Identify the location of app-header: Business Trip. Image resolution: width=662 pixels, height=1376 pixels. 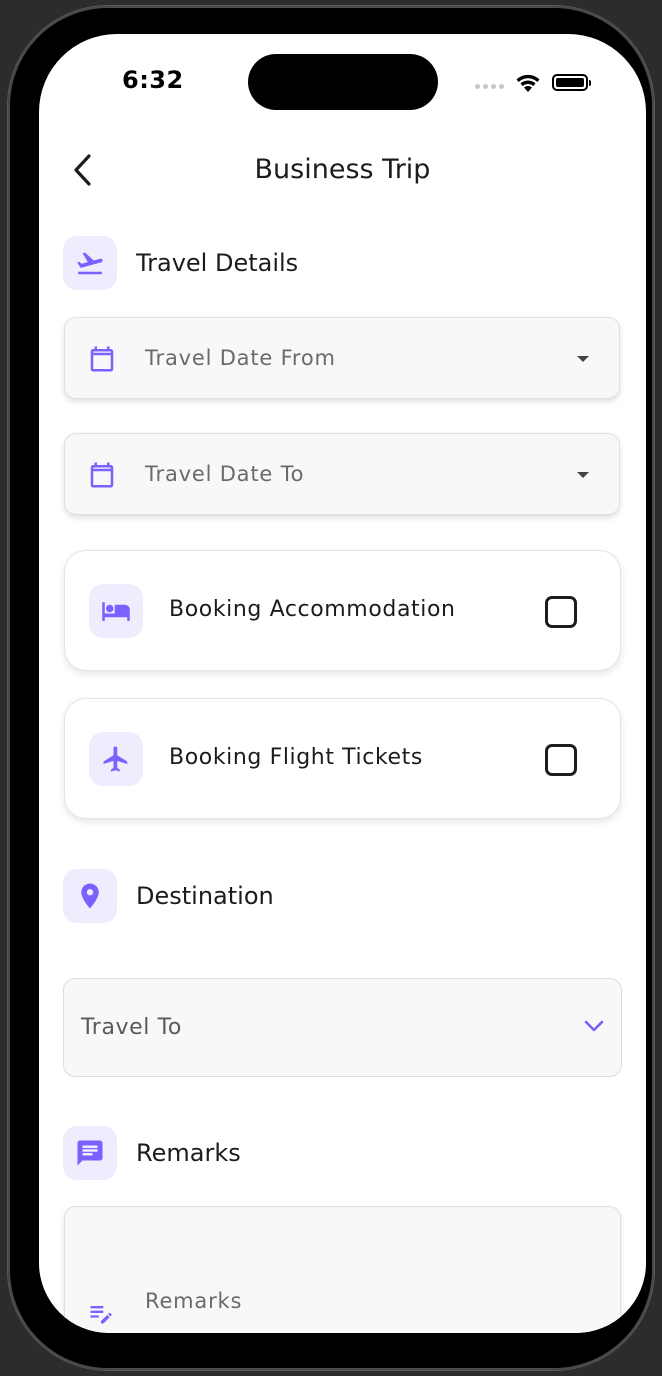
(342, 168).